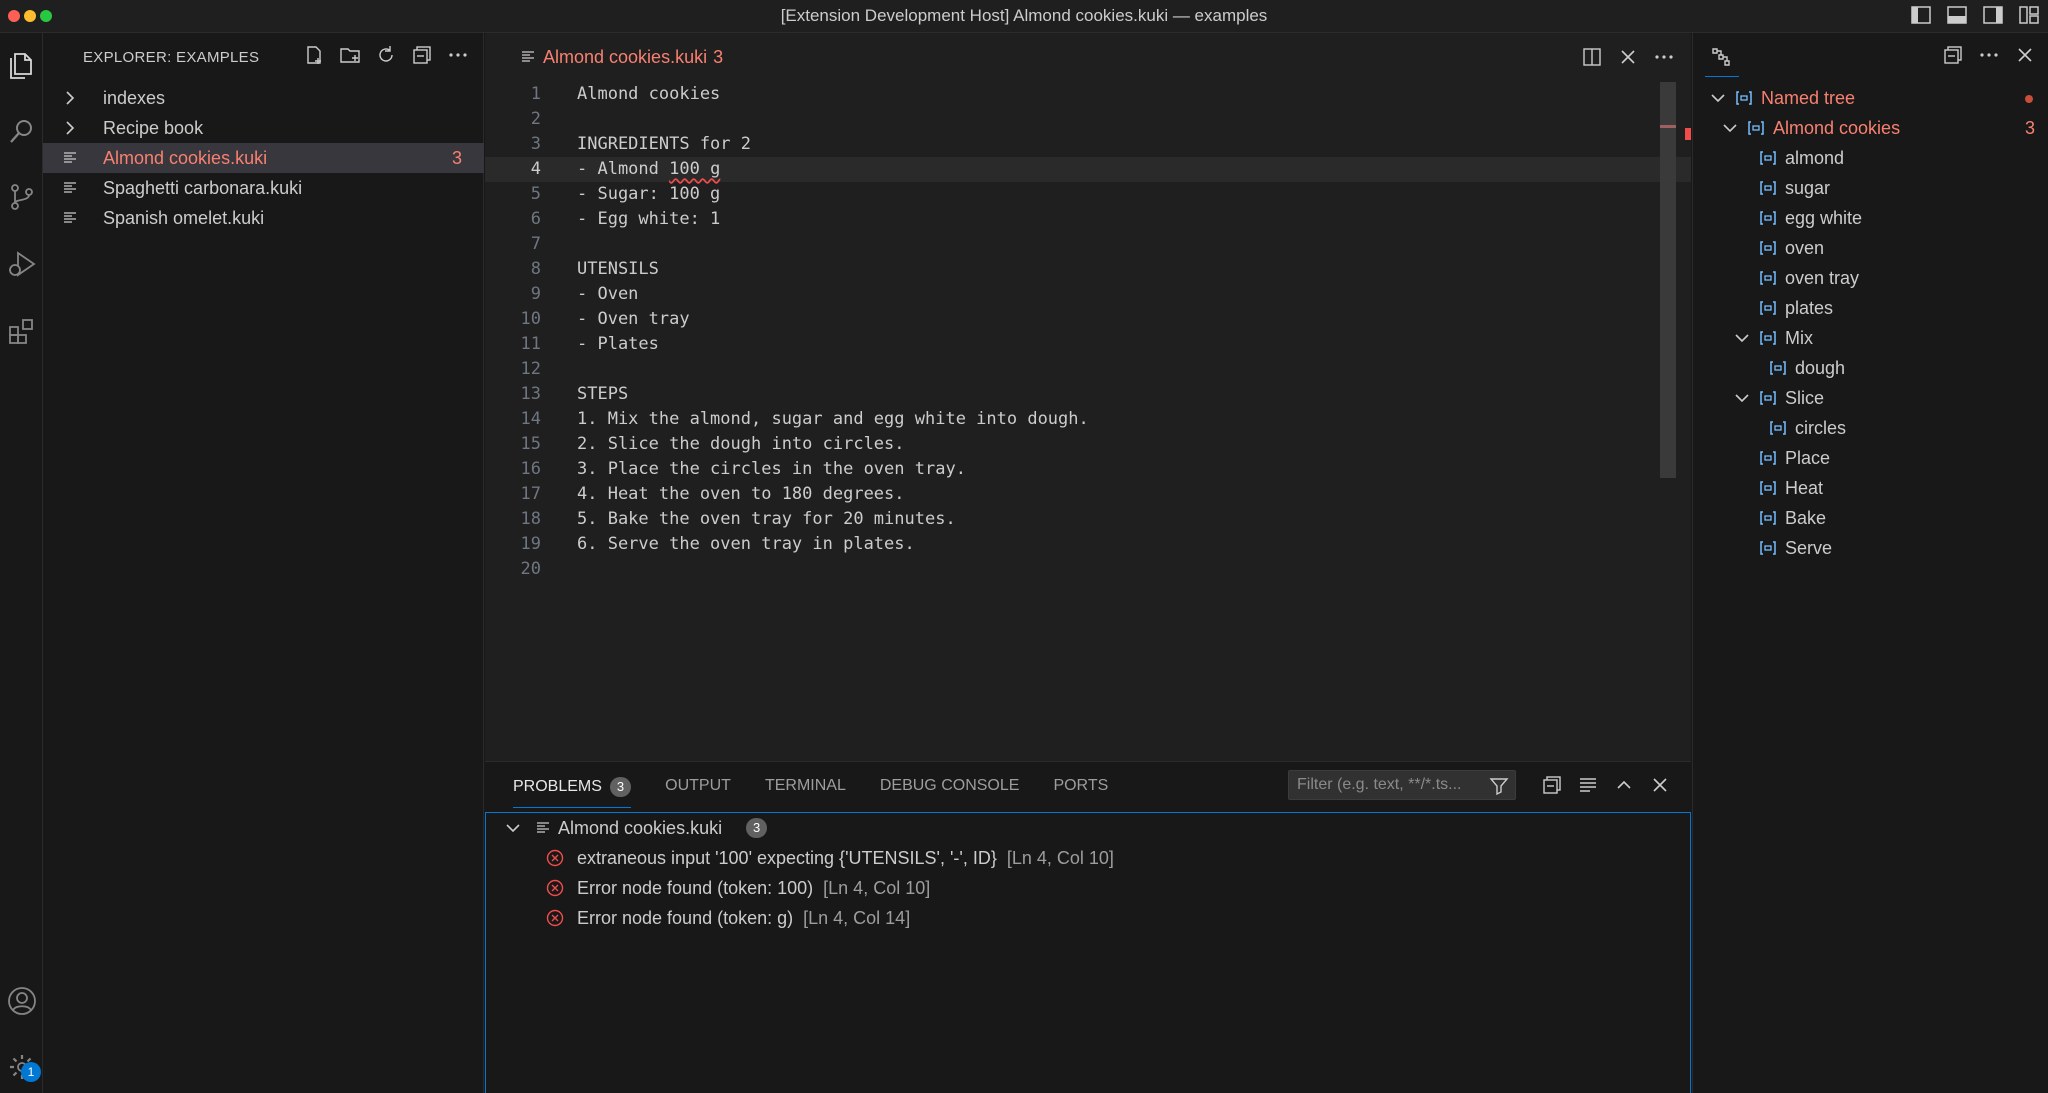 The height and width of the screenshot is (1093, 2048). I want to click on editor-more-icon, so click(1664, 59).